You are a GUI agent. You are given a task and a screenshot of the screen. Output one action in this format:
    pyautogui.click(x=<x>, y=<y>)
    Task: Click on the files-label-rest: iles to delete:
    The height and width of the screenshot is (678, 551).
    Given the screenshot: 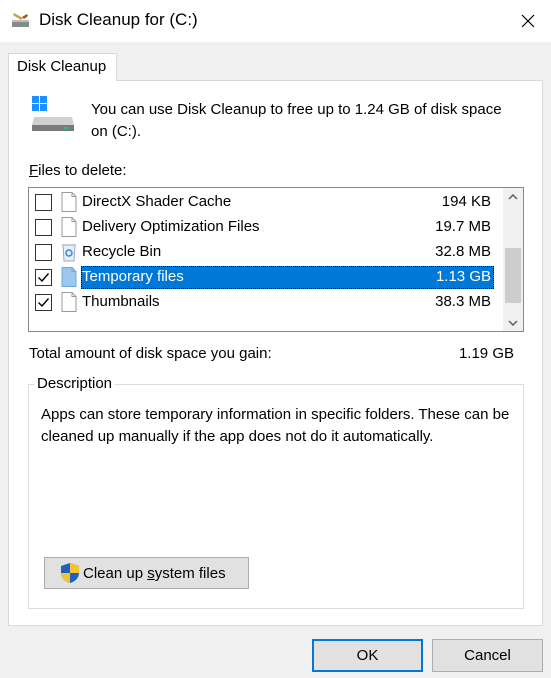 What is the action you would take?
    pyautogui.click(x=82, y=170)
    